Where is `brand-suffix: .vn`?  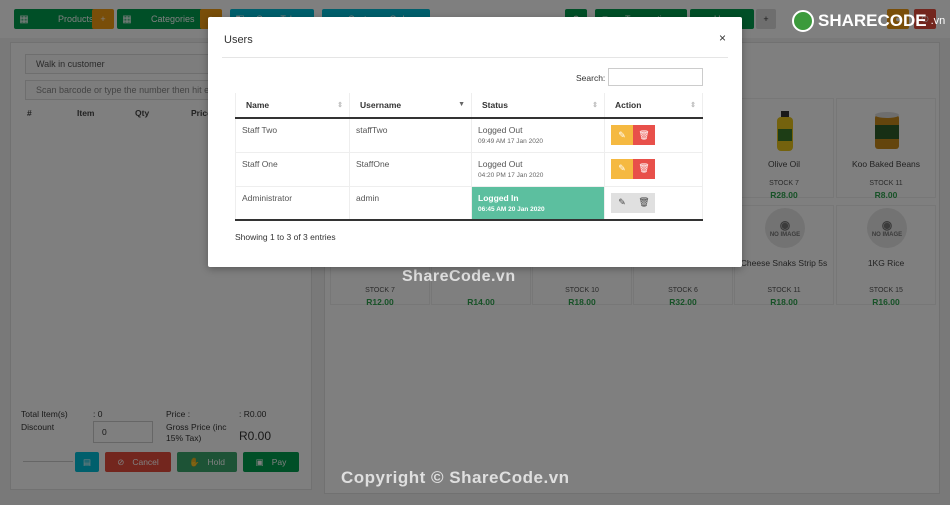
brand-suffix: .vn is located at coordinates (938, 21).